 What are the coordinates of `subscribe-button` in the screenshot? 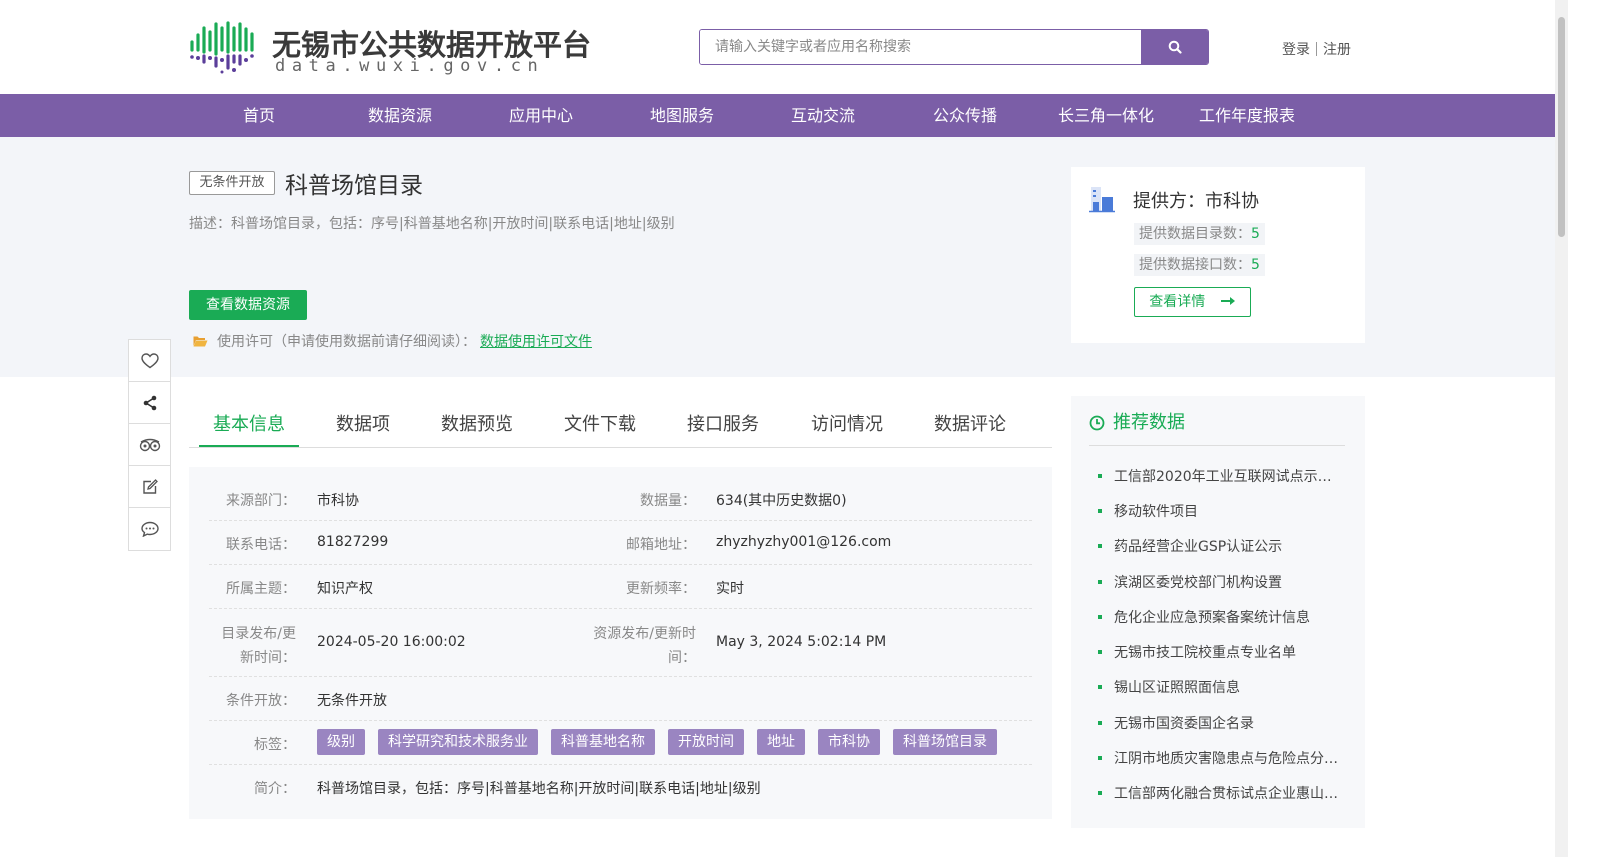 It's located at (149, 445).